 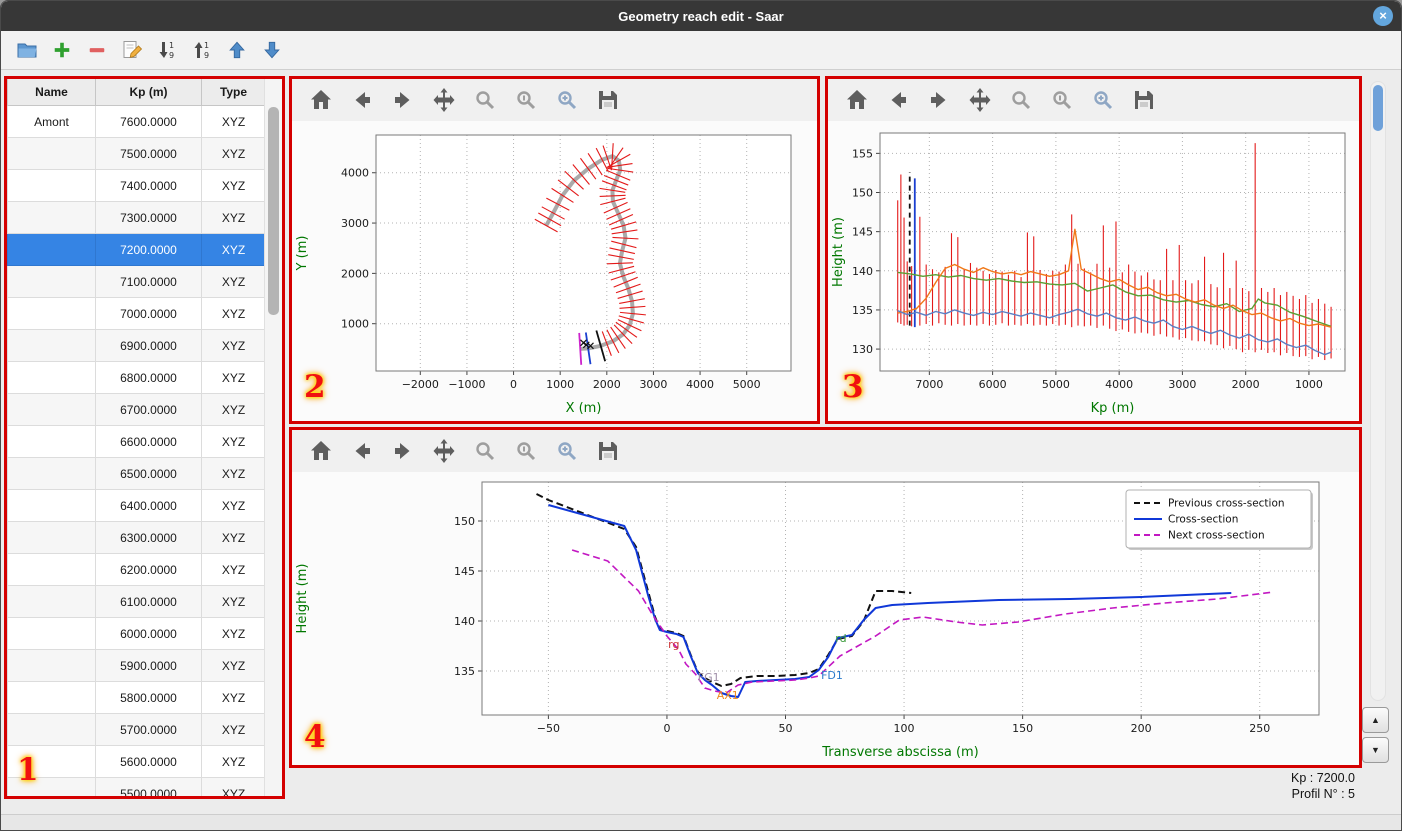 What do you see at coordinates (148, 537) in the screenshot?
I see `cell-kp: 6300.0000` at bounding box center [148, 537].